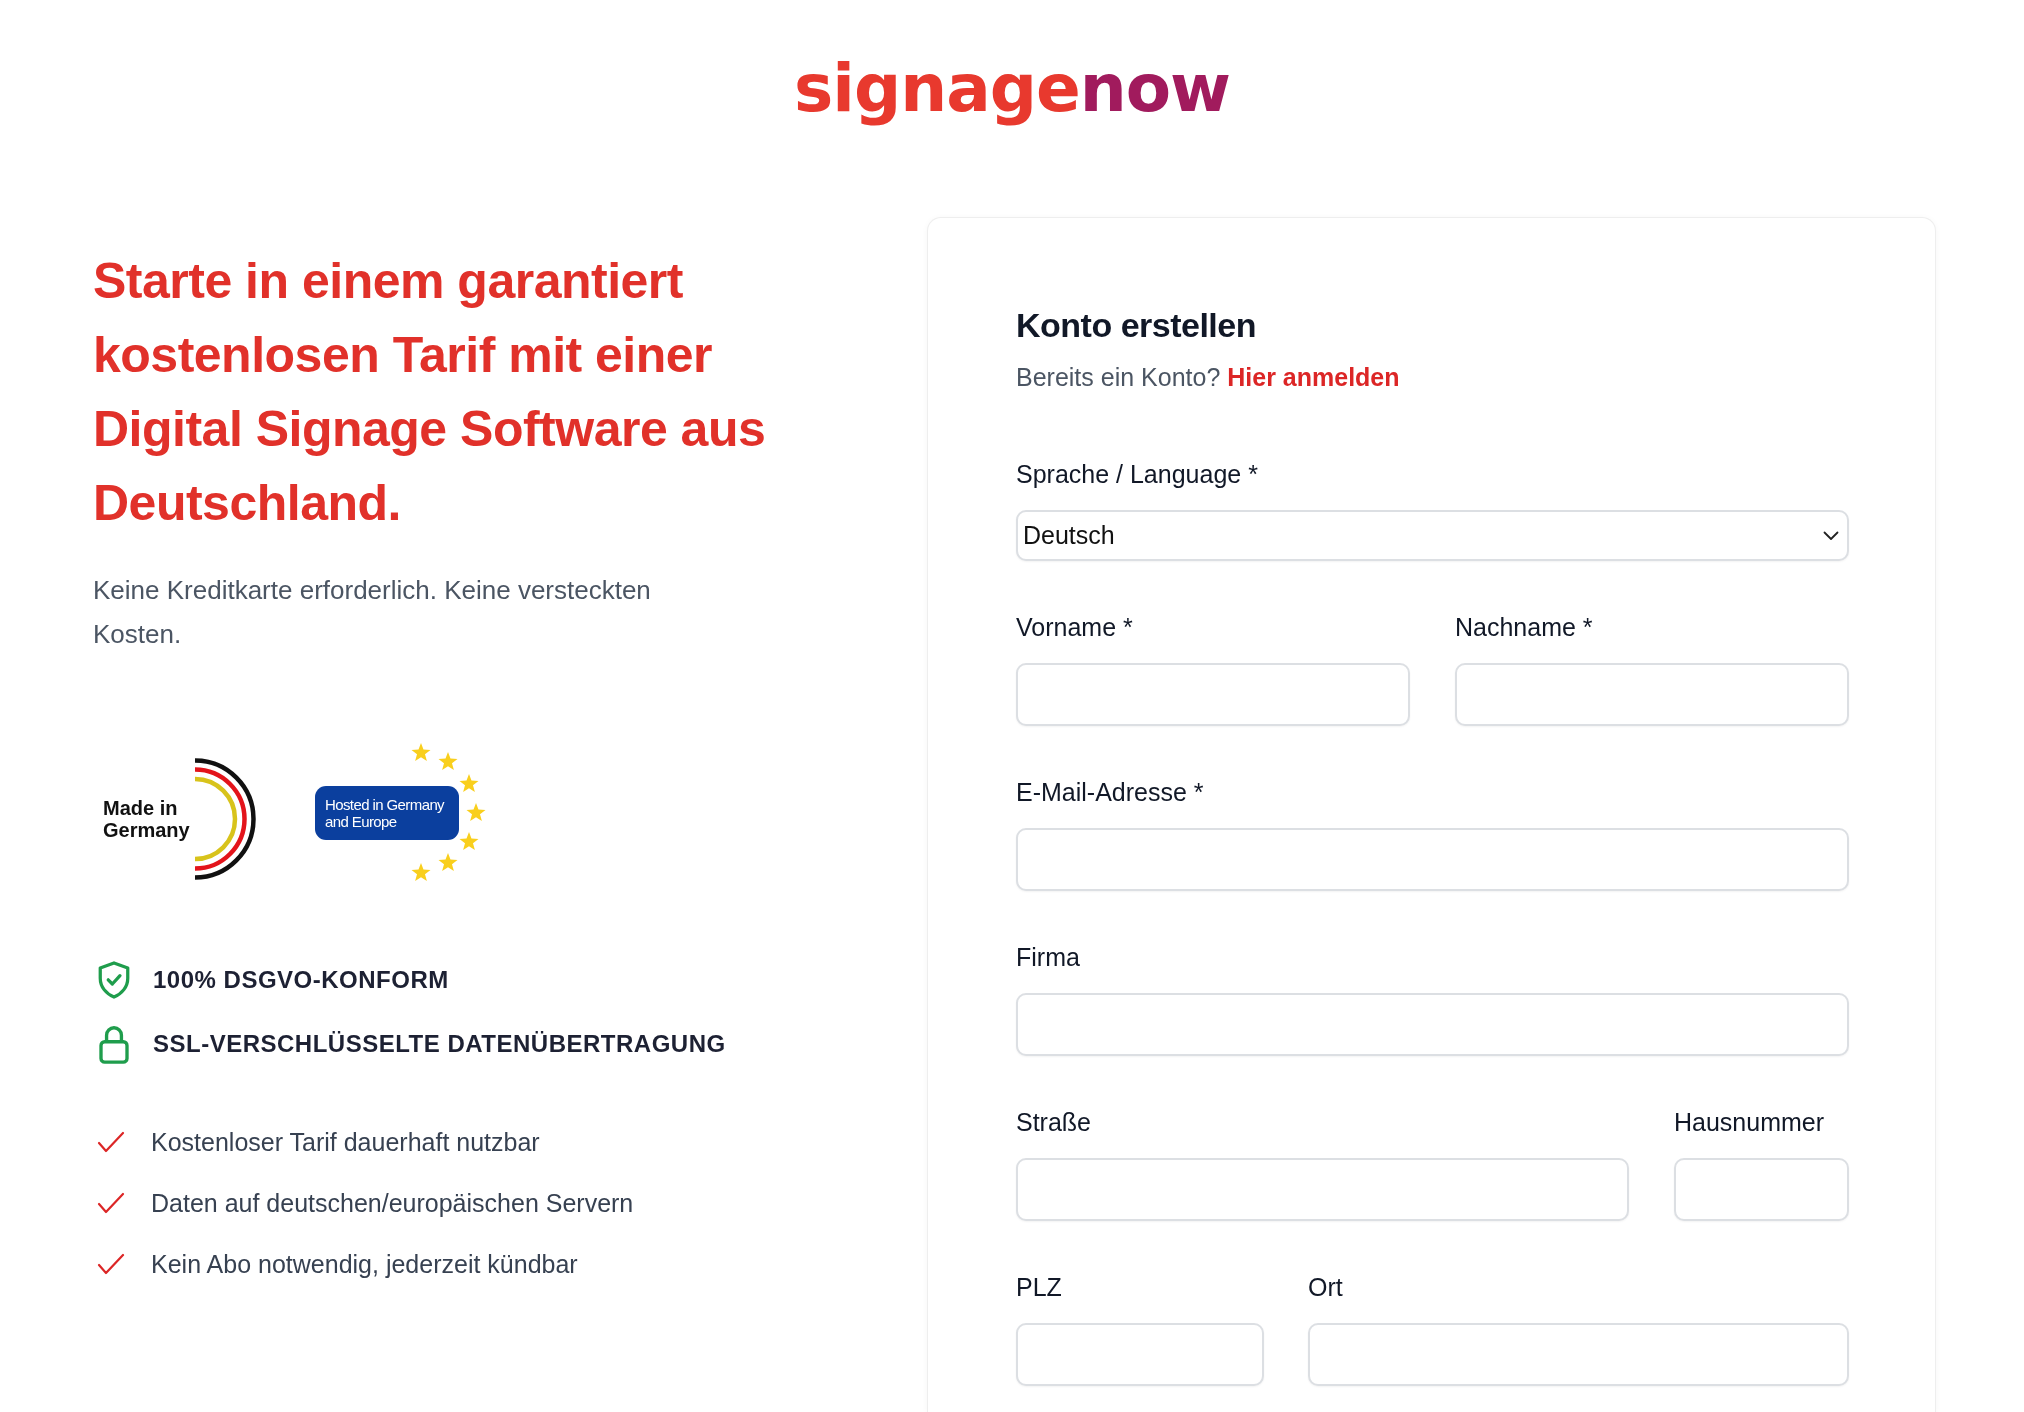  I want to click on field-label: Straße, so click(1054, 1122).